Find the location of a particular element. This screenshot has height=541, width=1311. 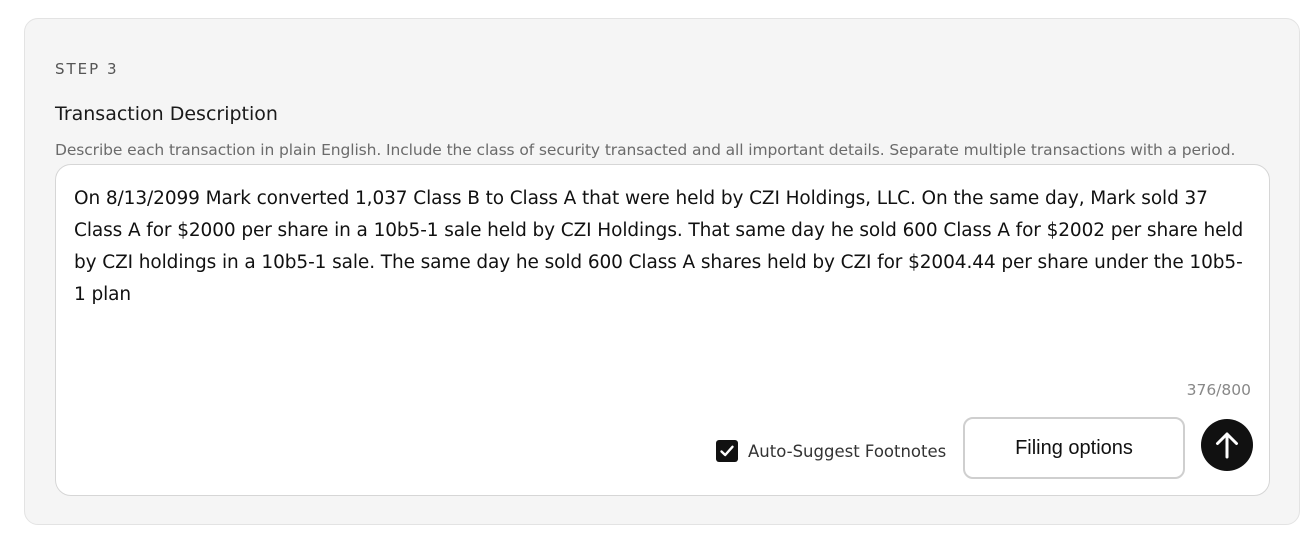

checkmark-icon is located at coordinates (727, 451).